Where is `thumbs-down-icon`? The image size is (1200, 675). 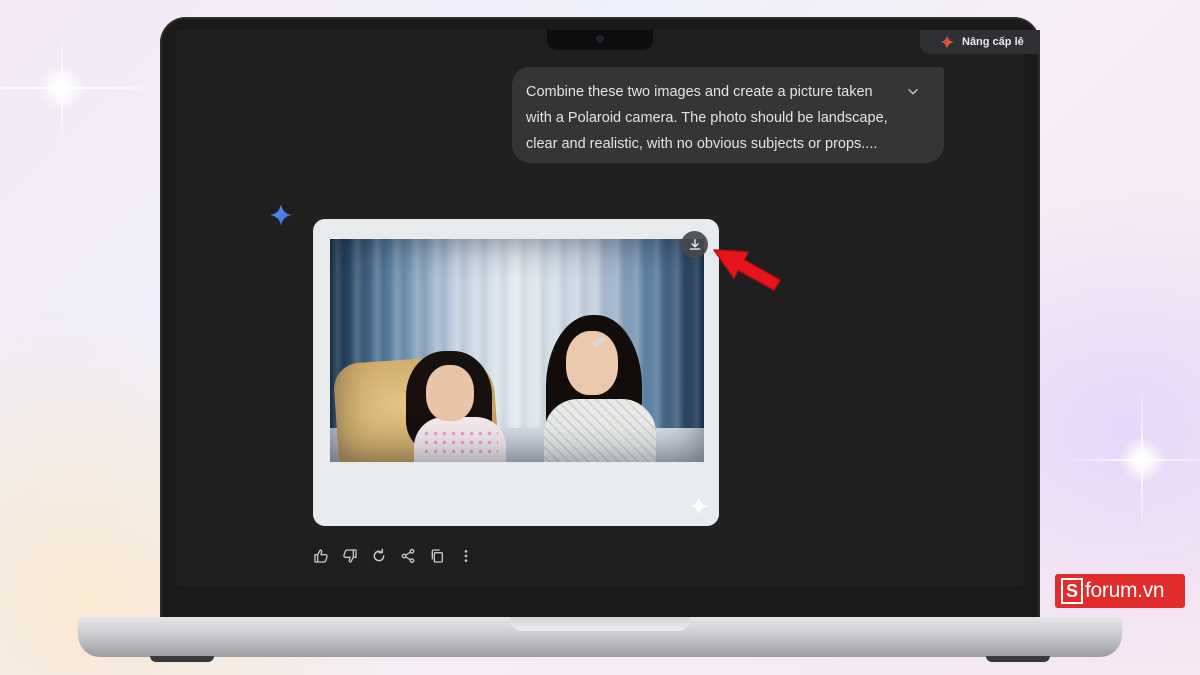 thumbs-down-icon is located at coordinates (349, 556).